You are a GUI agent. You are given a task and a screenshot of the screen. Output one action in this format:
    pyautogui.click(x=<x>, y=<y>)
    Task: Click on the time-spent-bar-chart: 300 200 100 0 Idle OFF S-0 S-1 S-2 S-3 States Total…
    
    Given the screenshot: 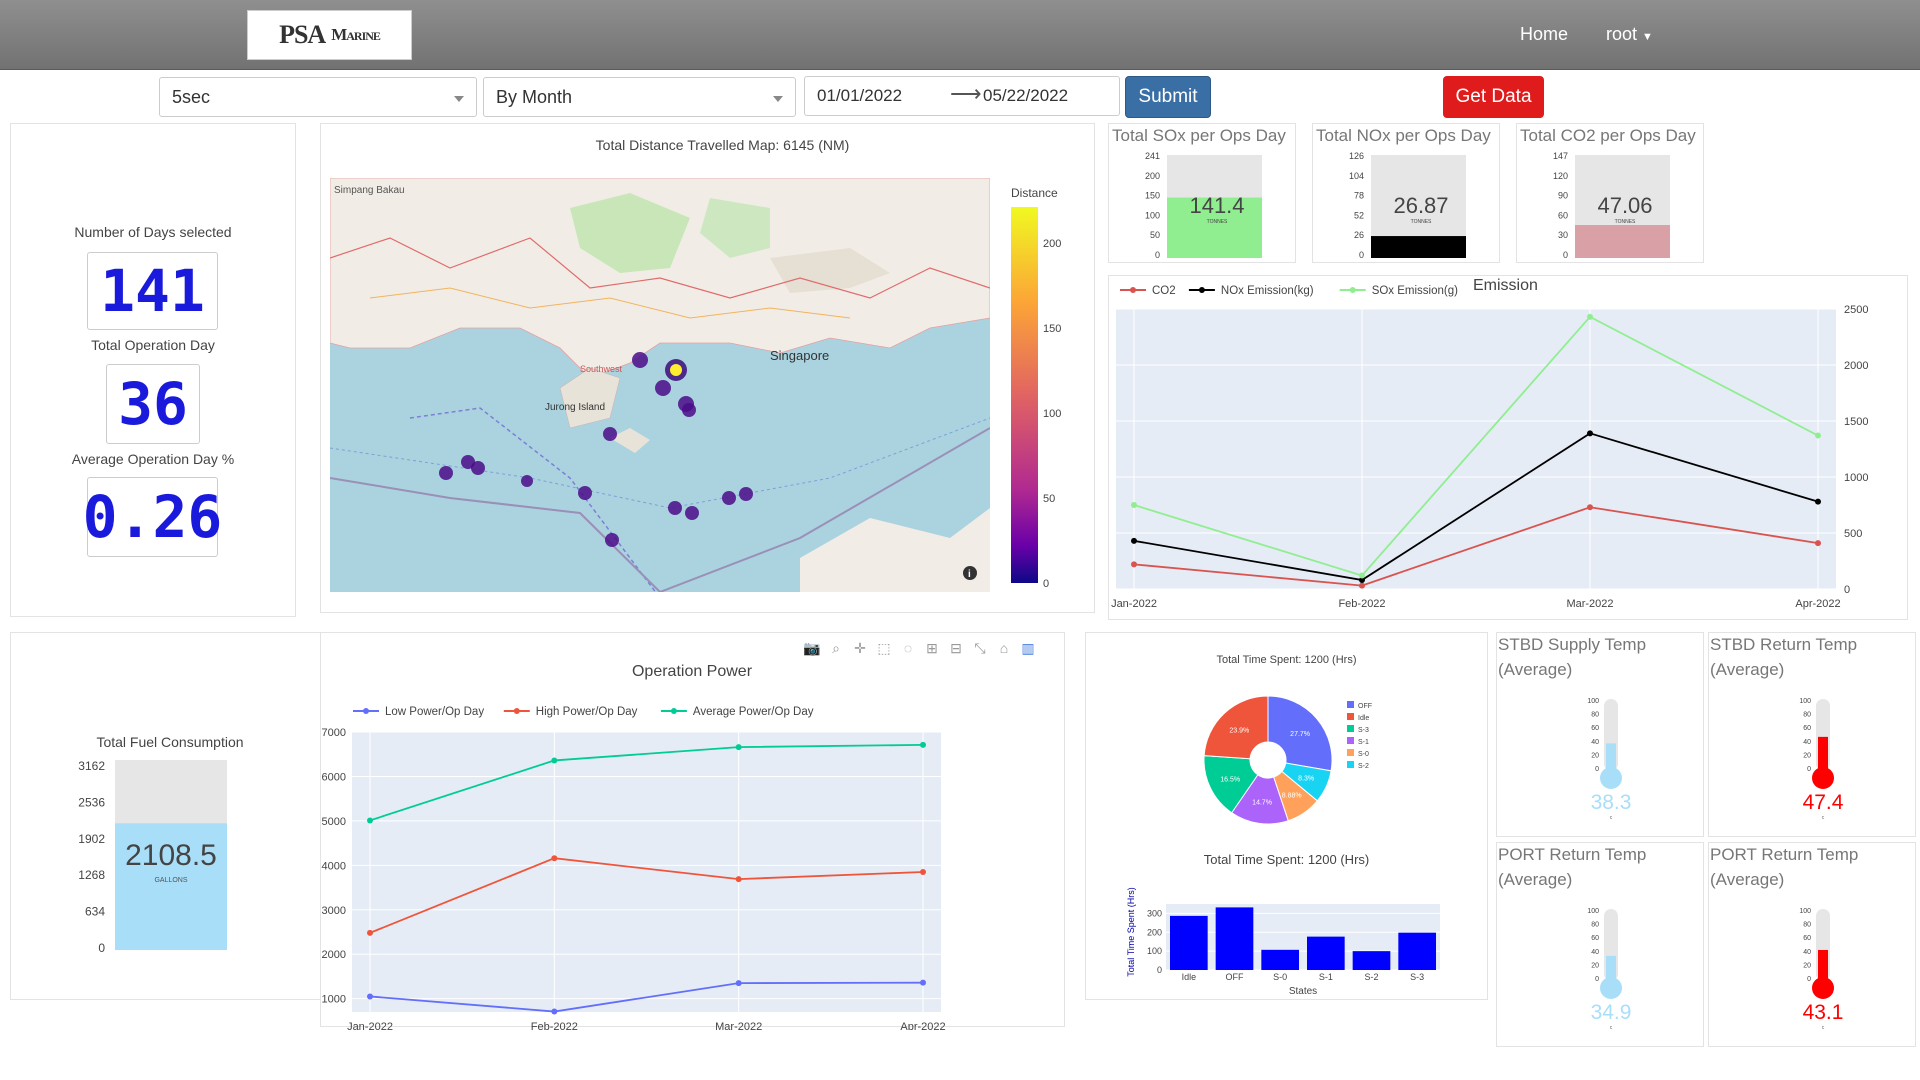 What is the action you would take?
    pyautogui.click(x=1290, y=935)
    